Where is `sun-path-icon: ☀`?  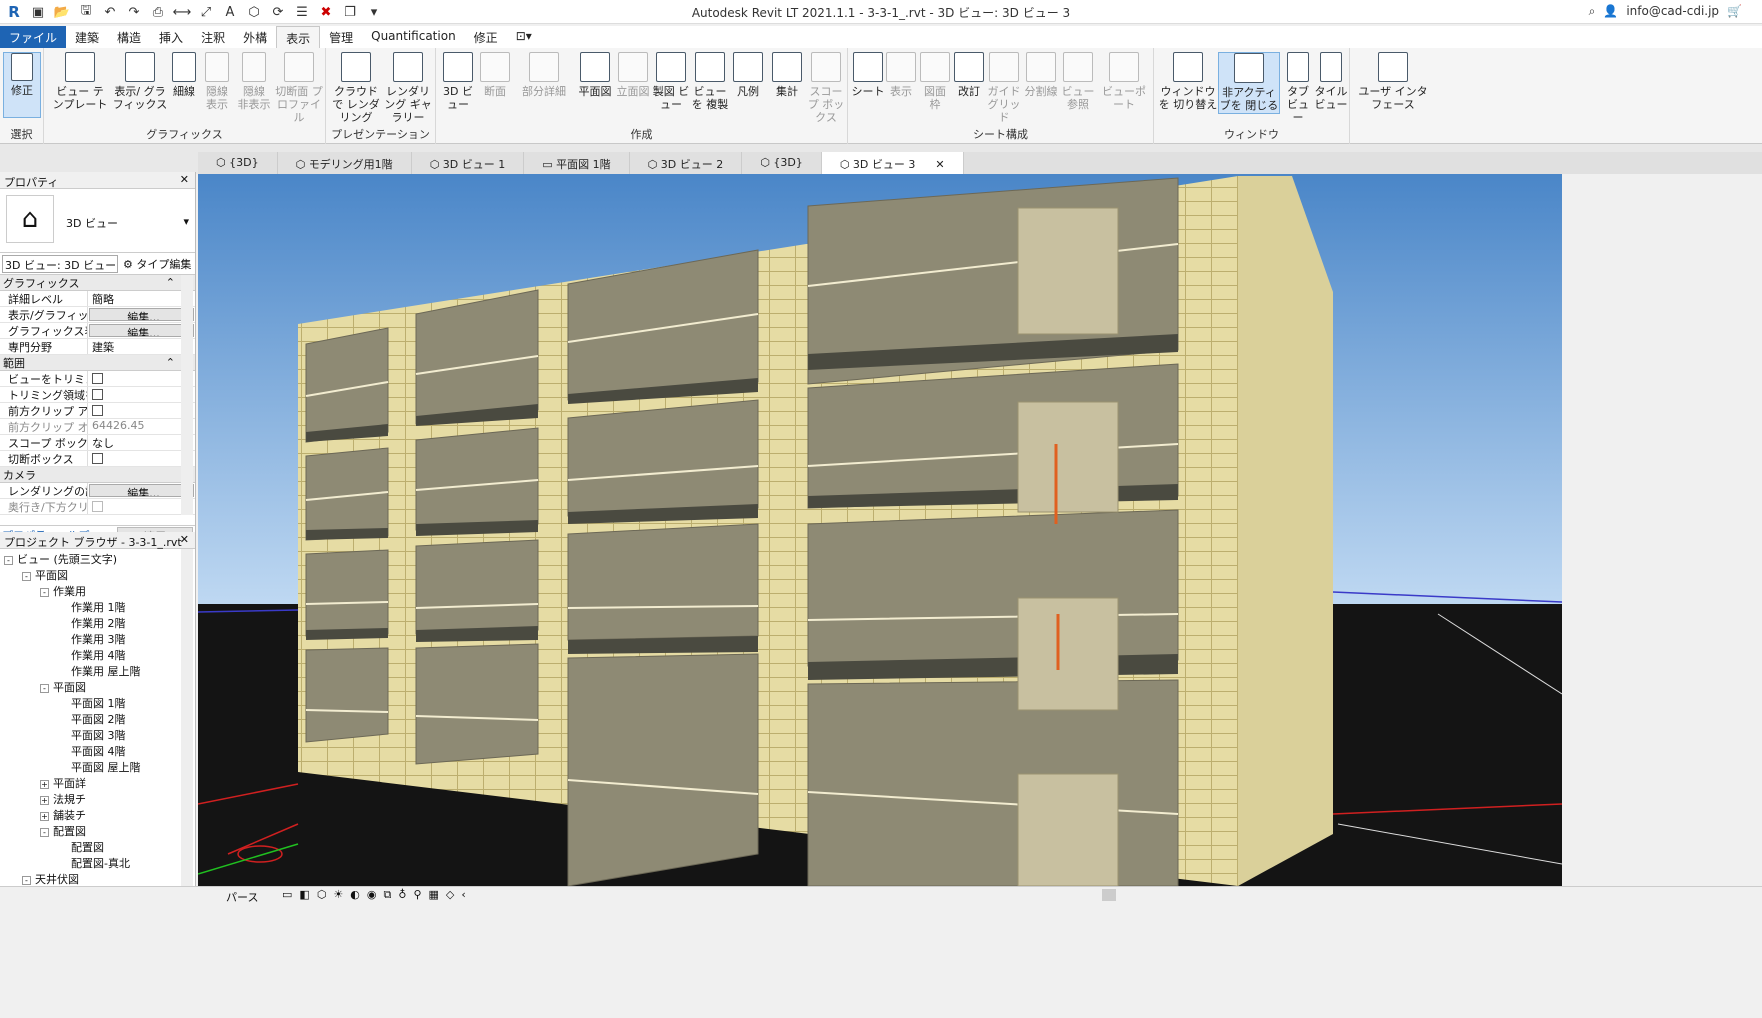
sun-path-icon: ☀ is located at coordinates (338, 895).